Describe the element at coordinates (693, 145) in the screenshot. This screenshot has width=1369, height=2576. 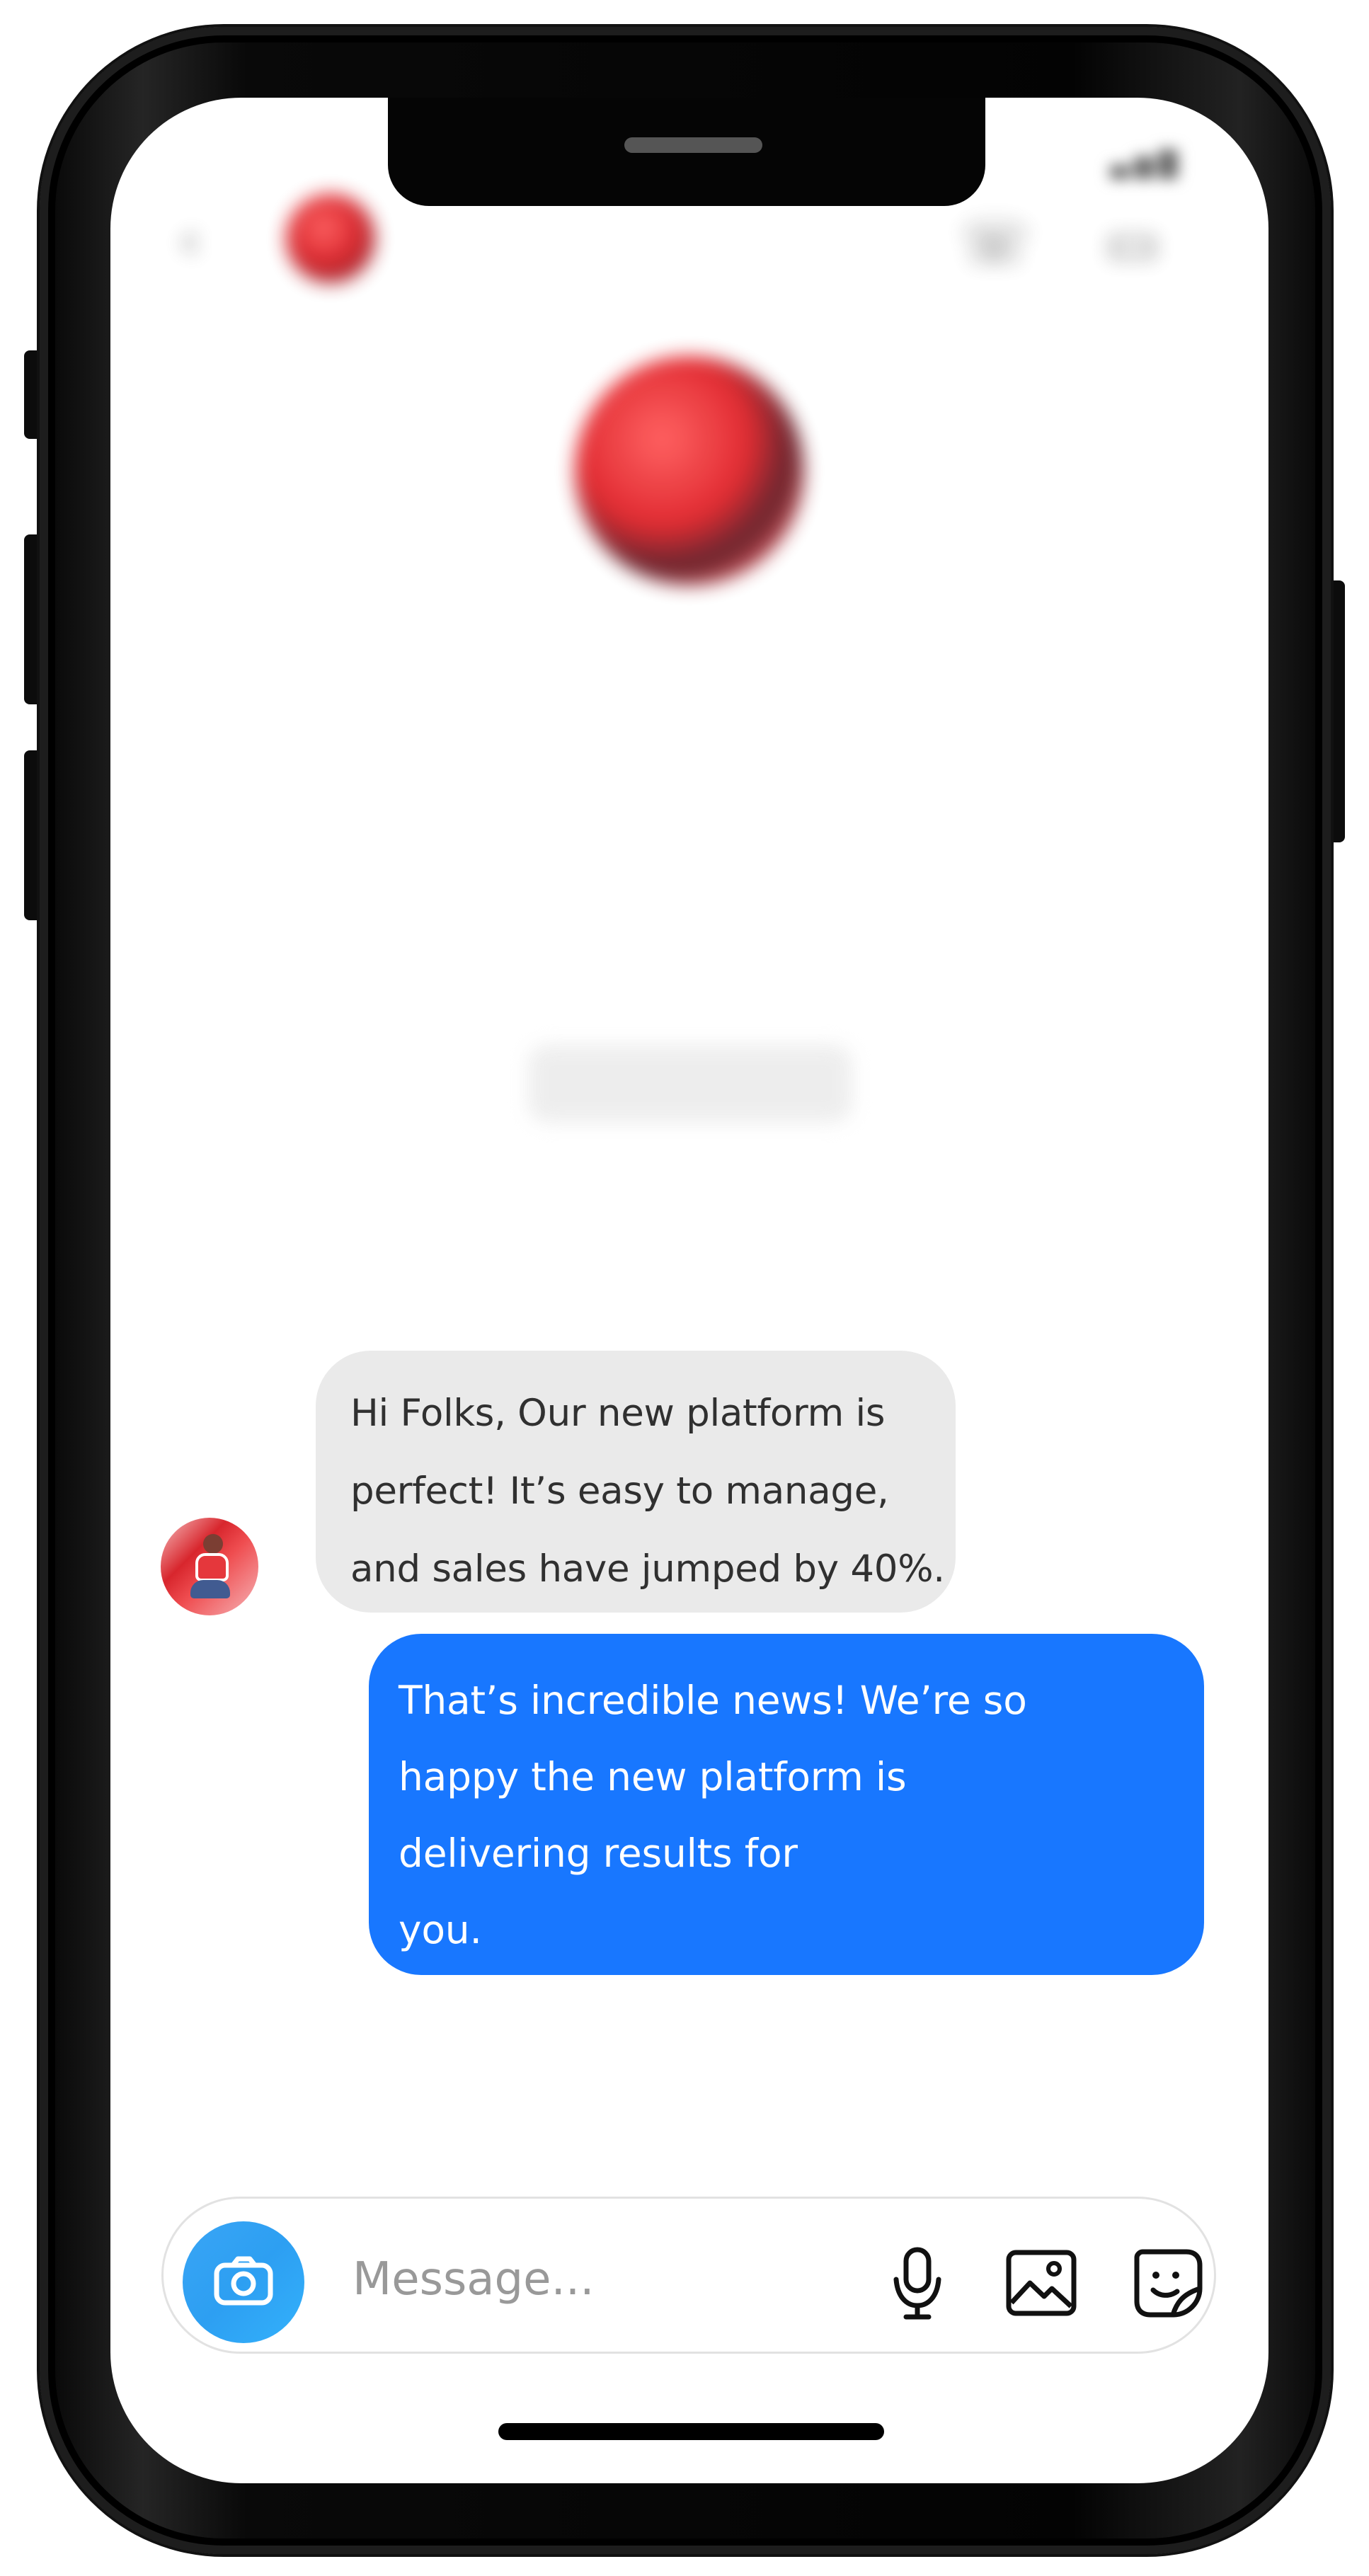
I see `speaker-grille` at that location.